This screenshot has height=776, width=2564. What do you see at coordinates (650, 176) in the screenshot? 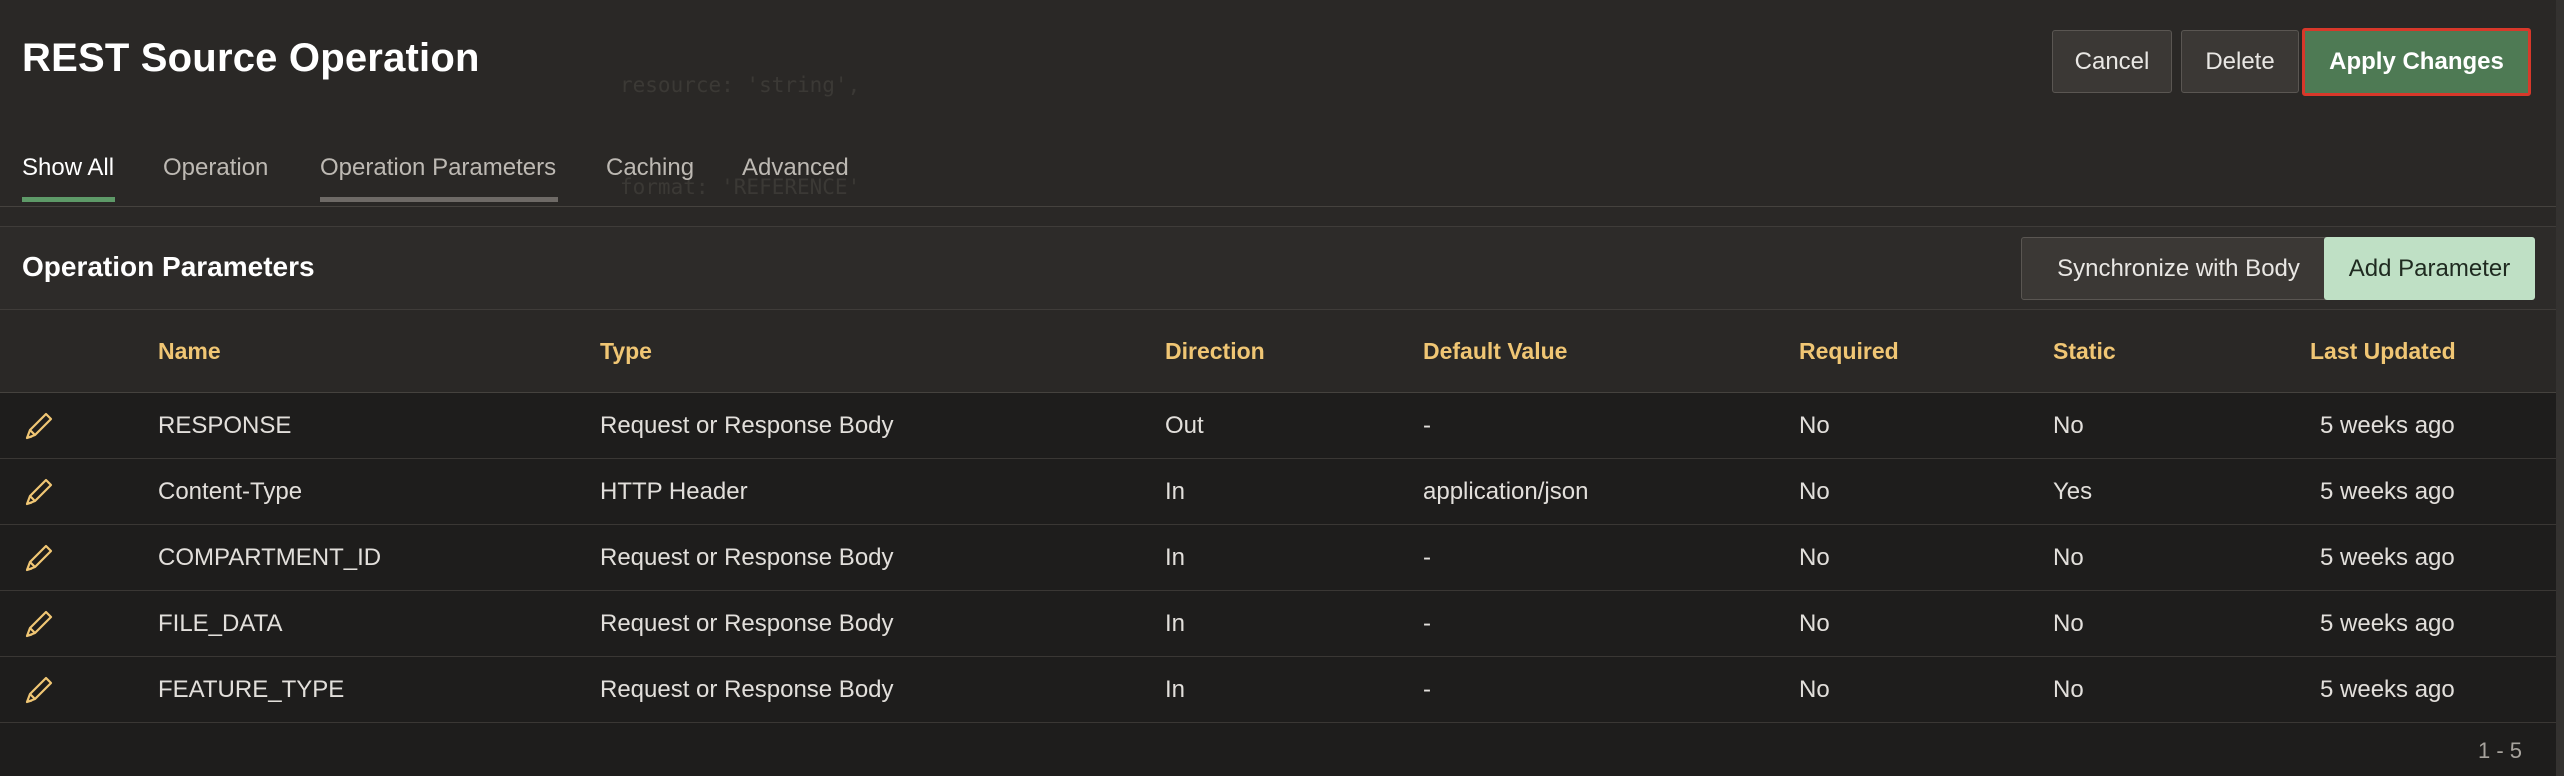
I see `tab-caching: Caching` at bounding box center [650, 176].